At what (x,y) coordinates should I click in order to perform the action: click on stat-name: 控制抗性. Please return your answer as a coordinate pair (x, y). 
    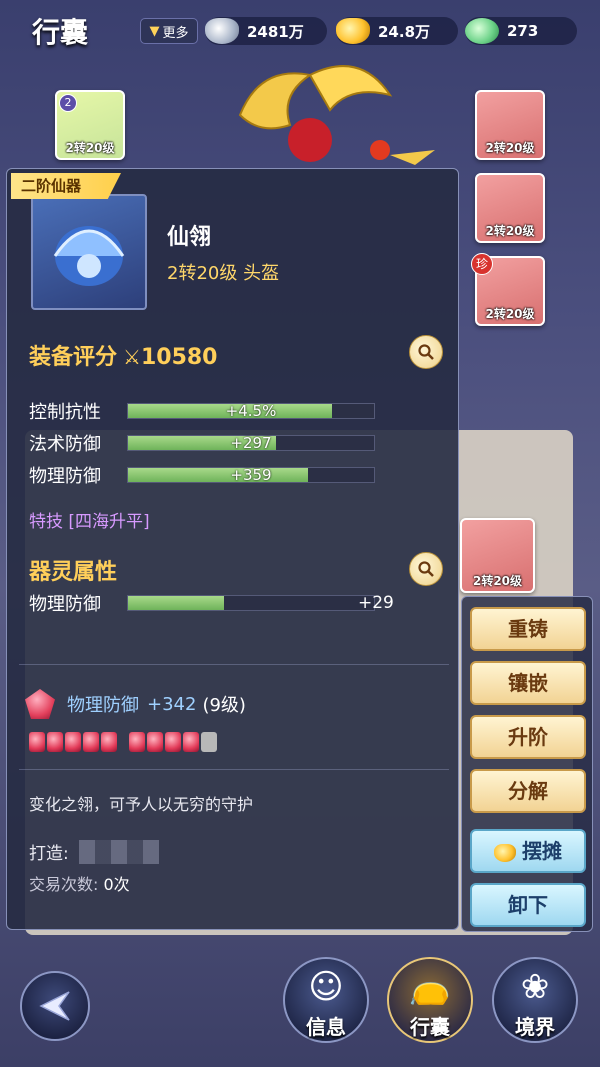
    Looking at the image, I should click on (65, 412).